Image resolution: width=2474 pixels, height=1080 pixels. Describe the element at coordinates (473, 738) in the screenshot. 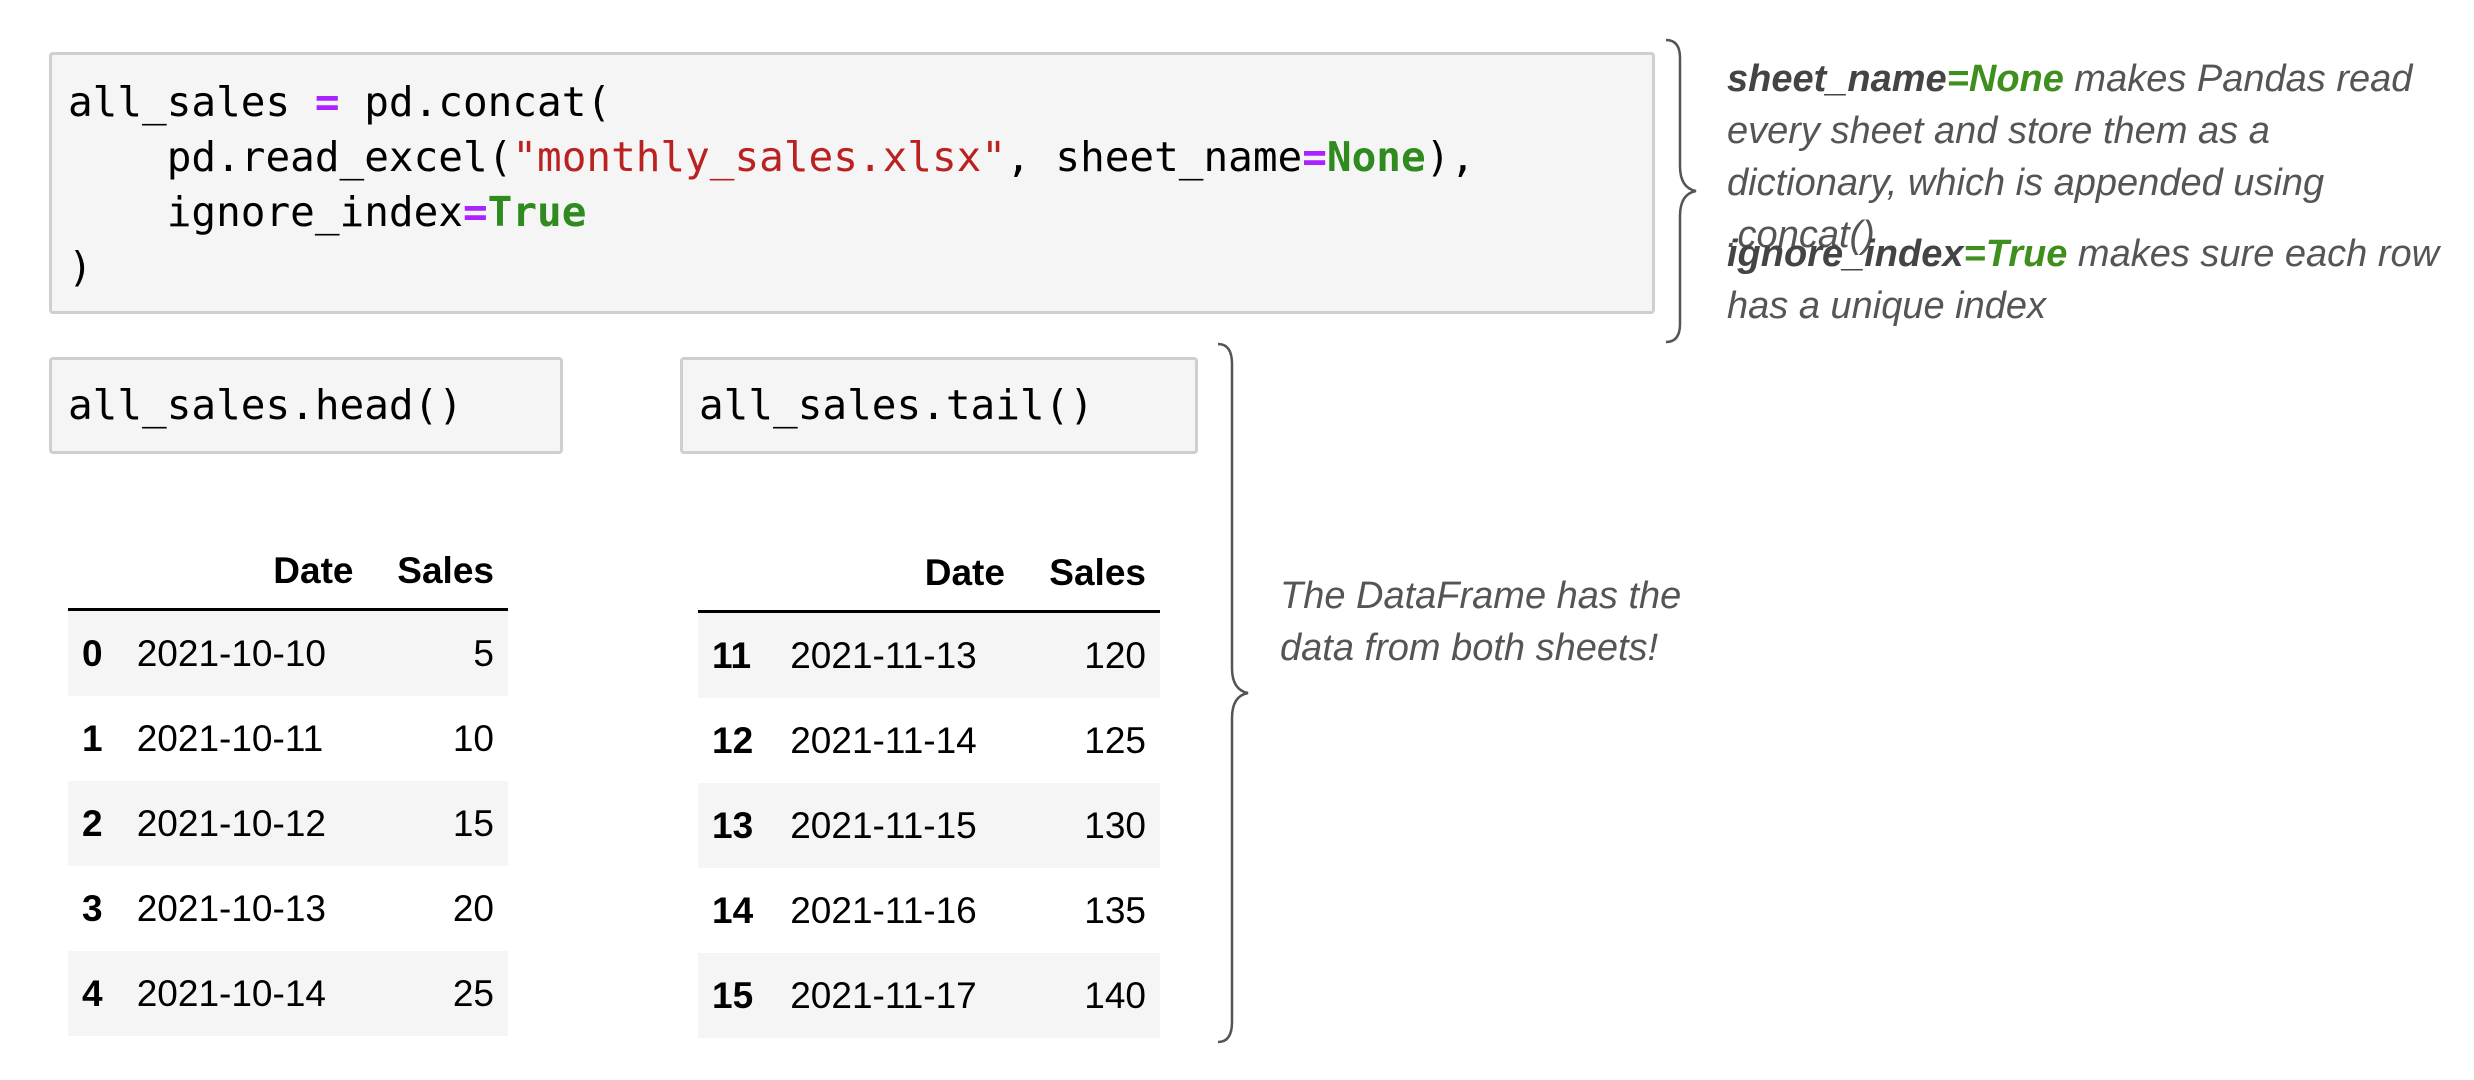

I see `cell-sales: 10` at that location.